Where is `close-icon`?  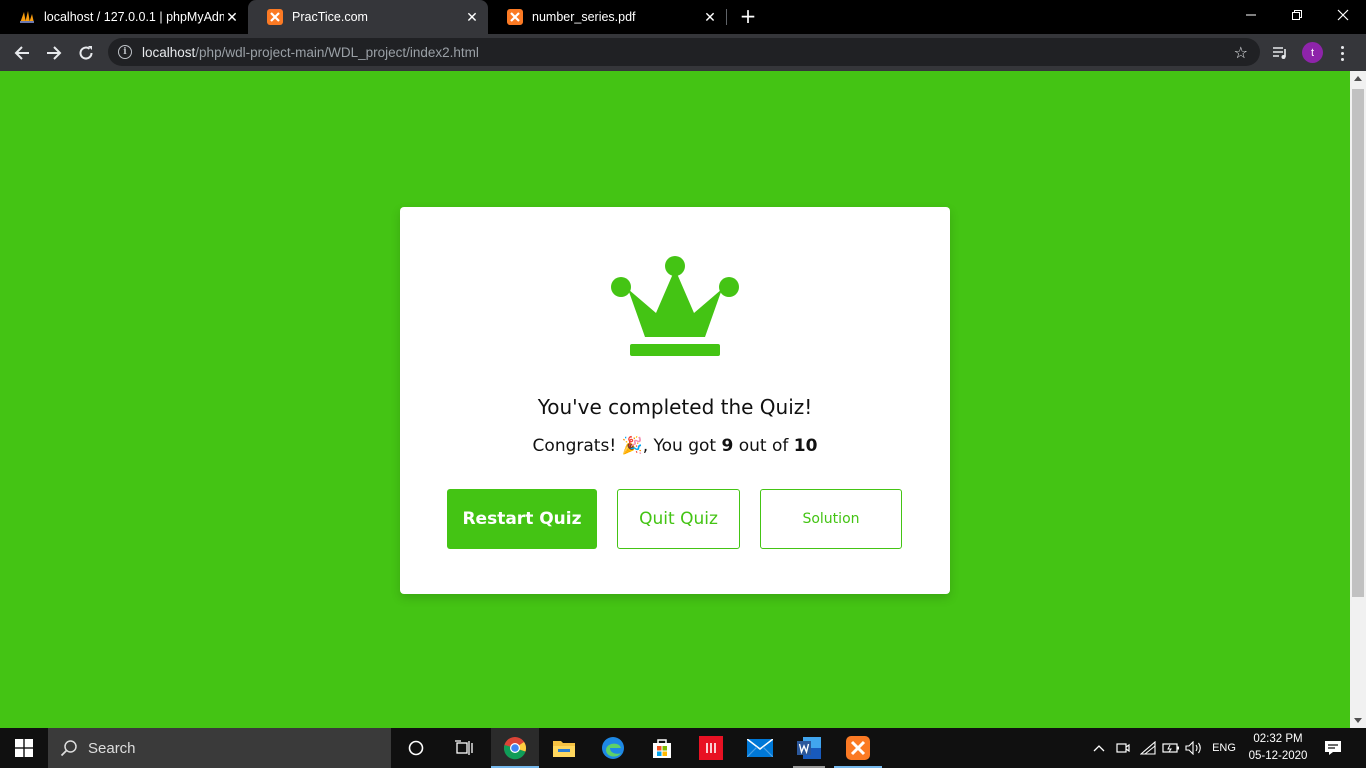
close-icon is located at coordinates (1343, 15).